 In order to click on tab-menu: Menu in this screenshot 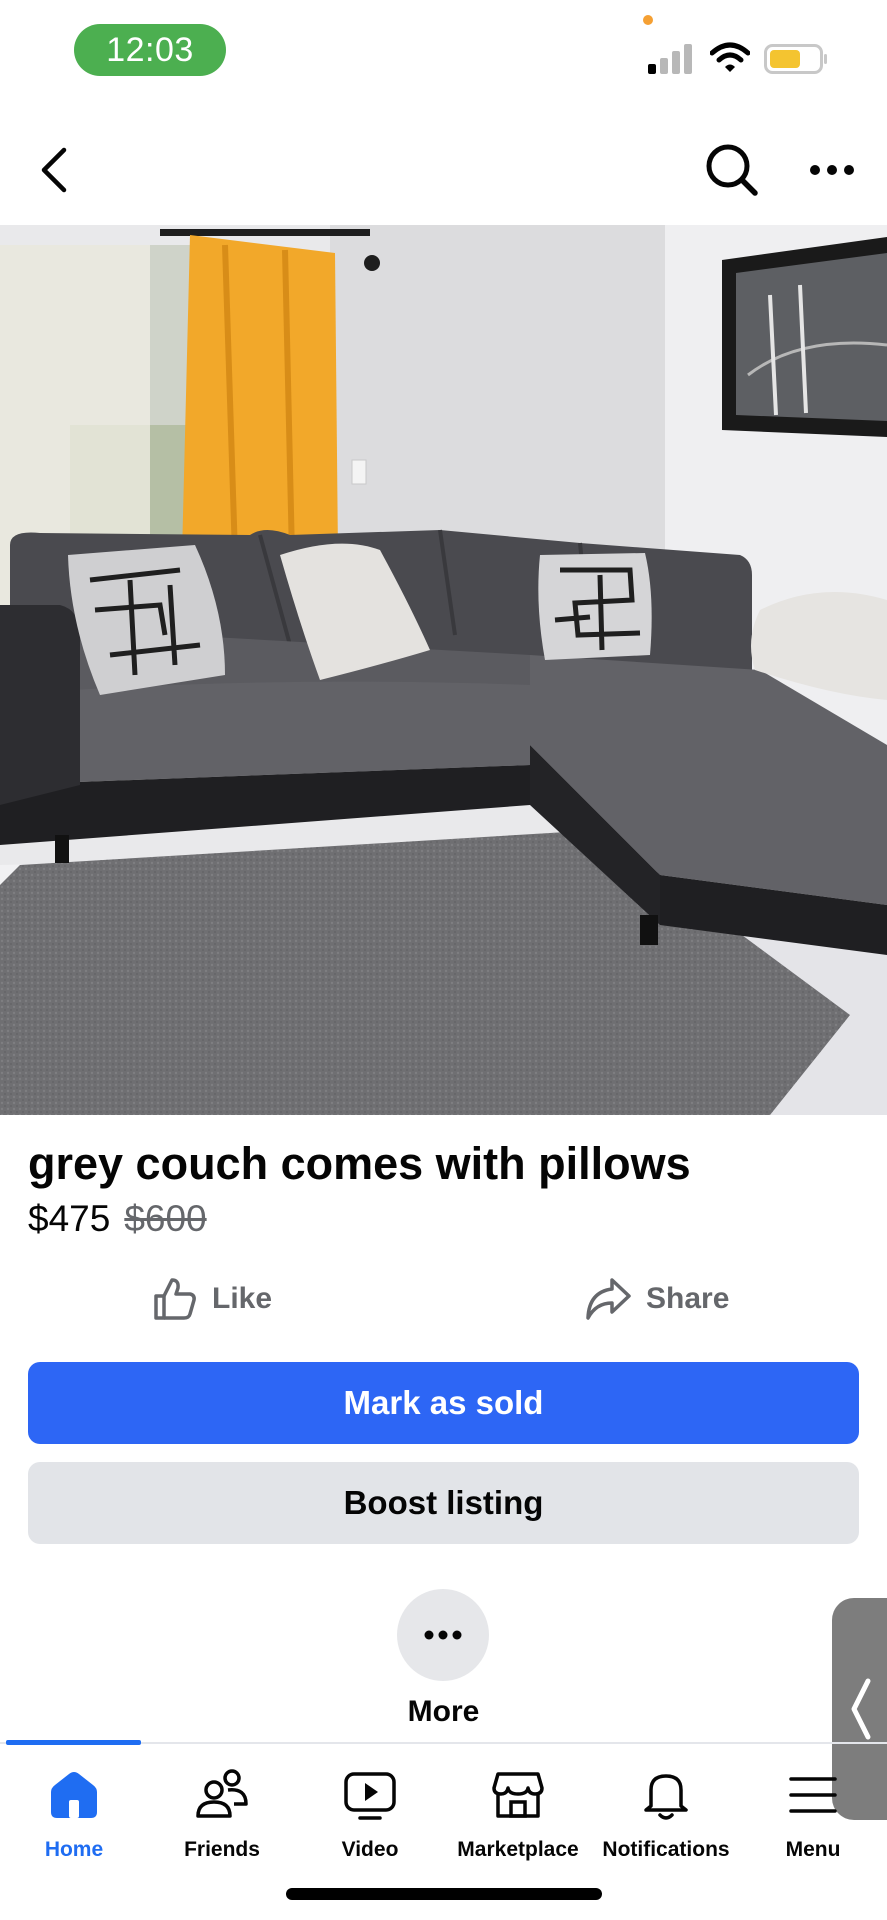, I will do `click(813, 1806)`.